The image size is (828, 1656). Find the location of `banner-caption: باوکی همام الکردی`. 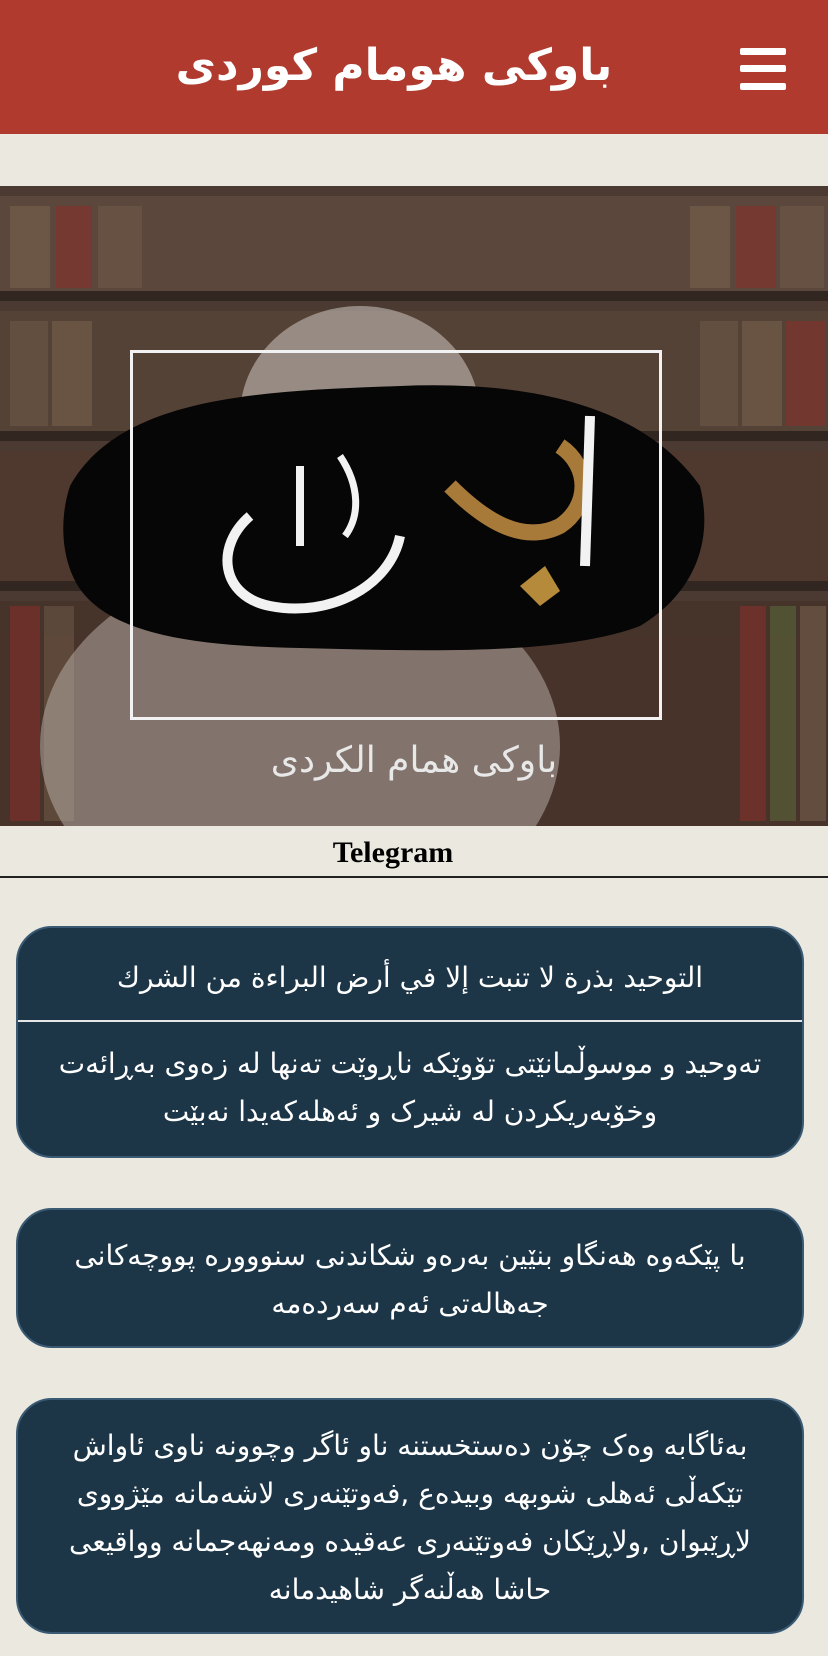

banner-caption: باوکی همام الکردی is located at coordinates (414, 760).